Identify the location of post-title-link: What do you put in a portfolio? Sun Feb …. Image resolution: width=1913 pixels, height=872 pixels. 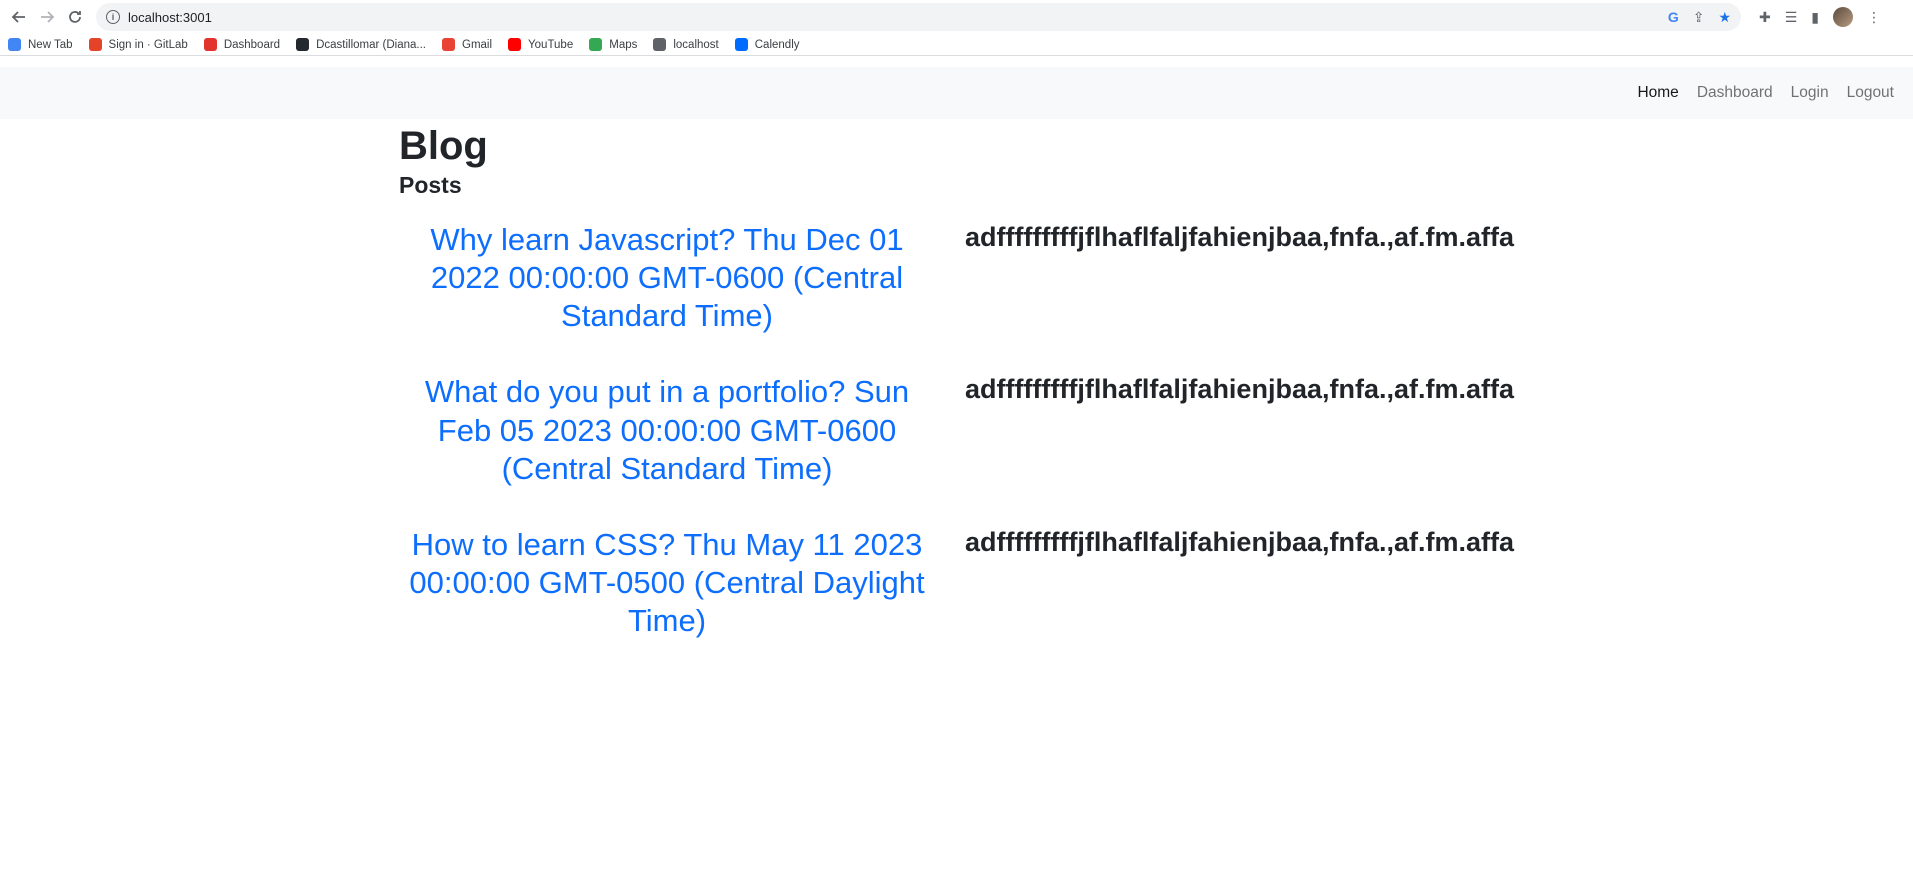
(667, 430).